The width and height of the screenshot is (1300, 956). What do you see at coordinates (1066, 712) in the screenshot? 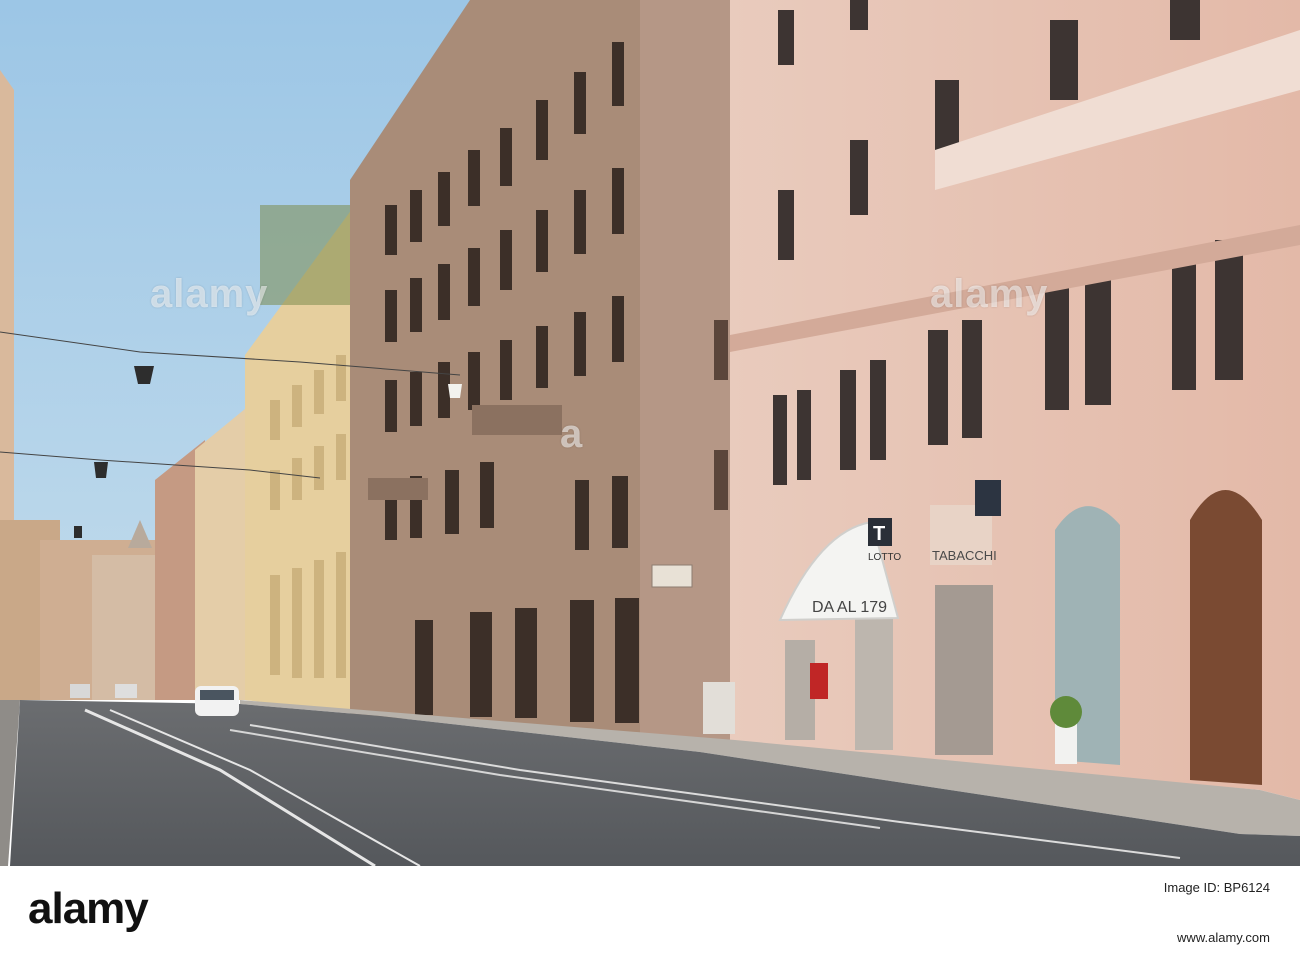
I see `plant` at bounding box center [1066, 712].